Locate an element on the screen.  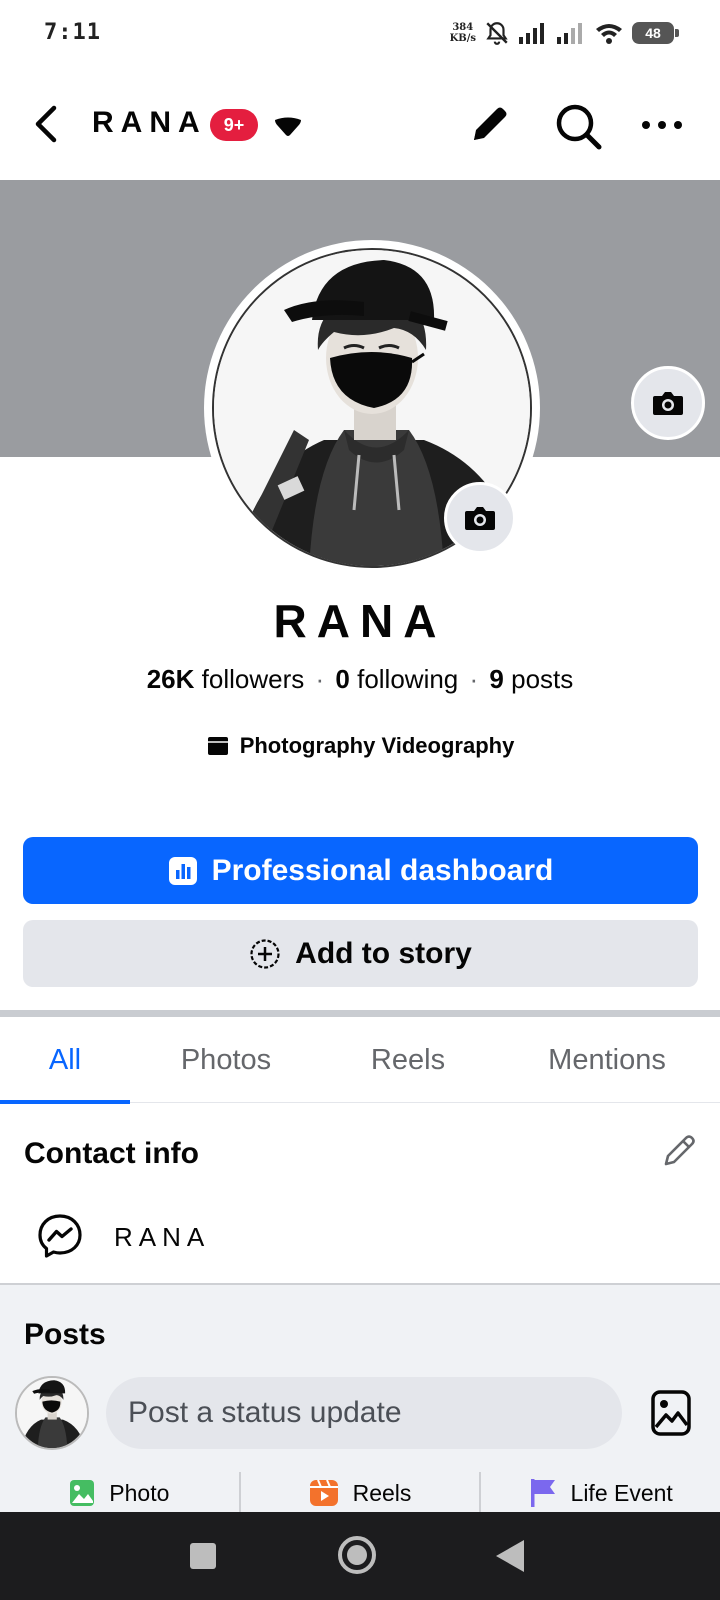
wifi-icon is located at coordinates (609, 34).